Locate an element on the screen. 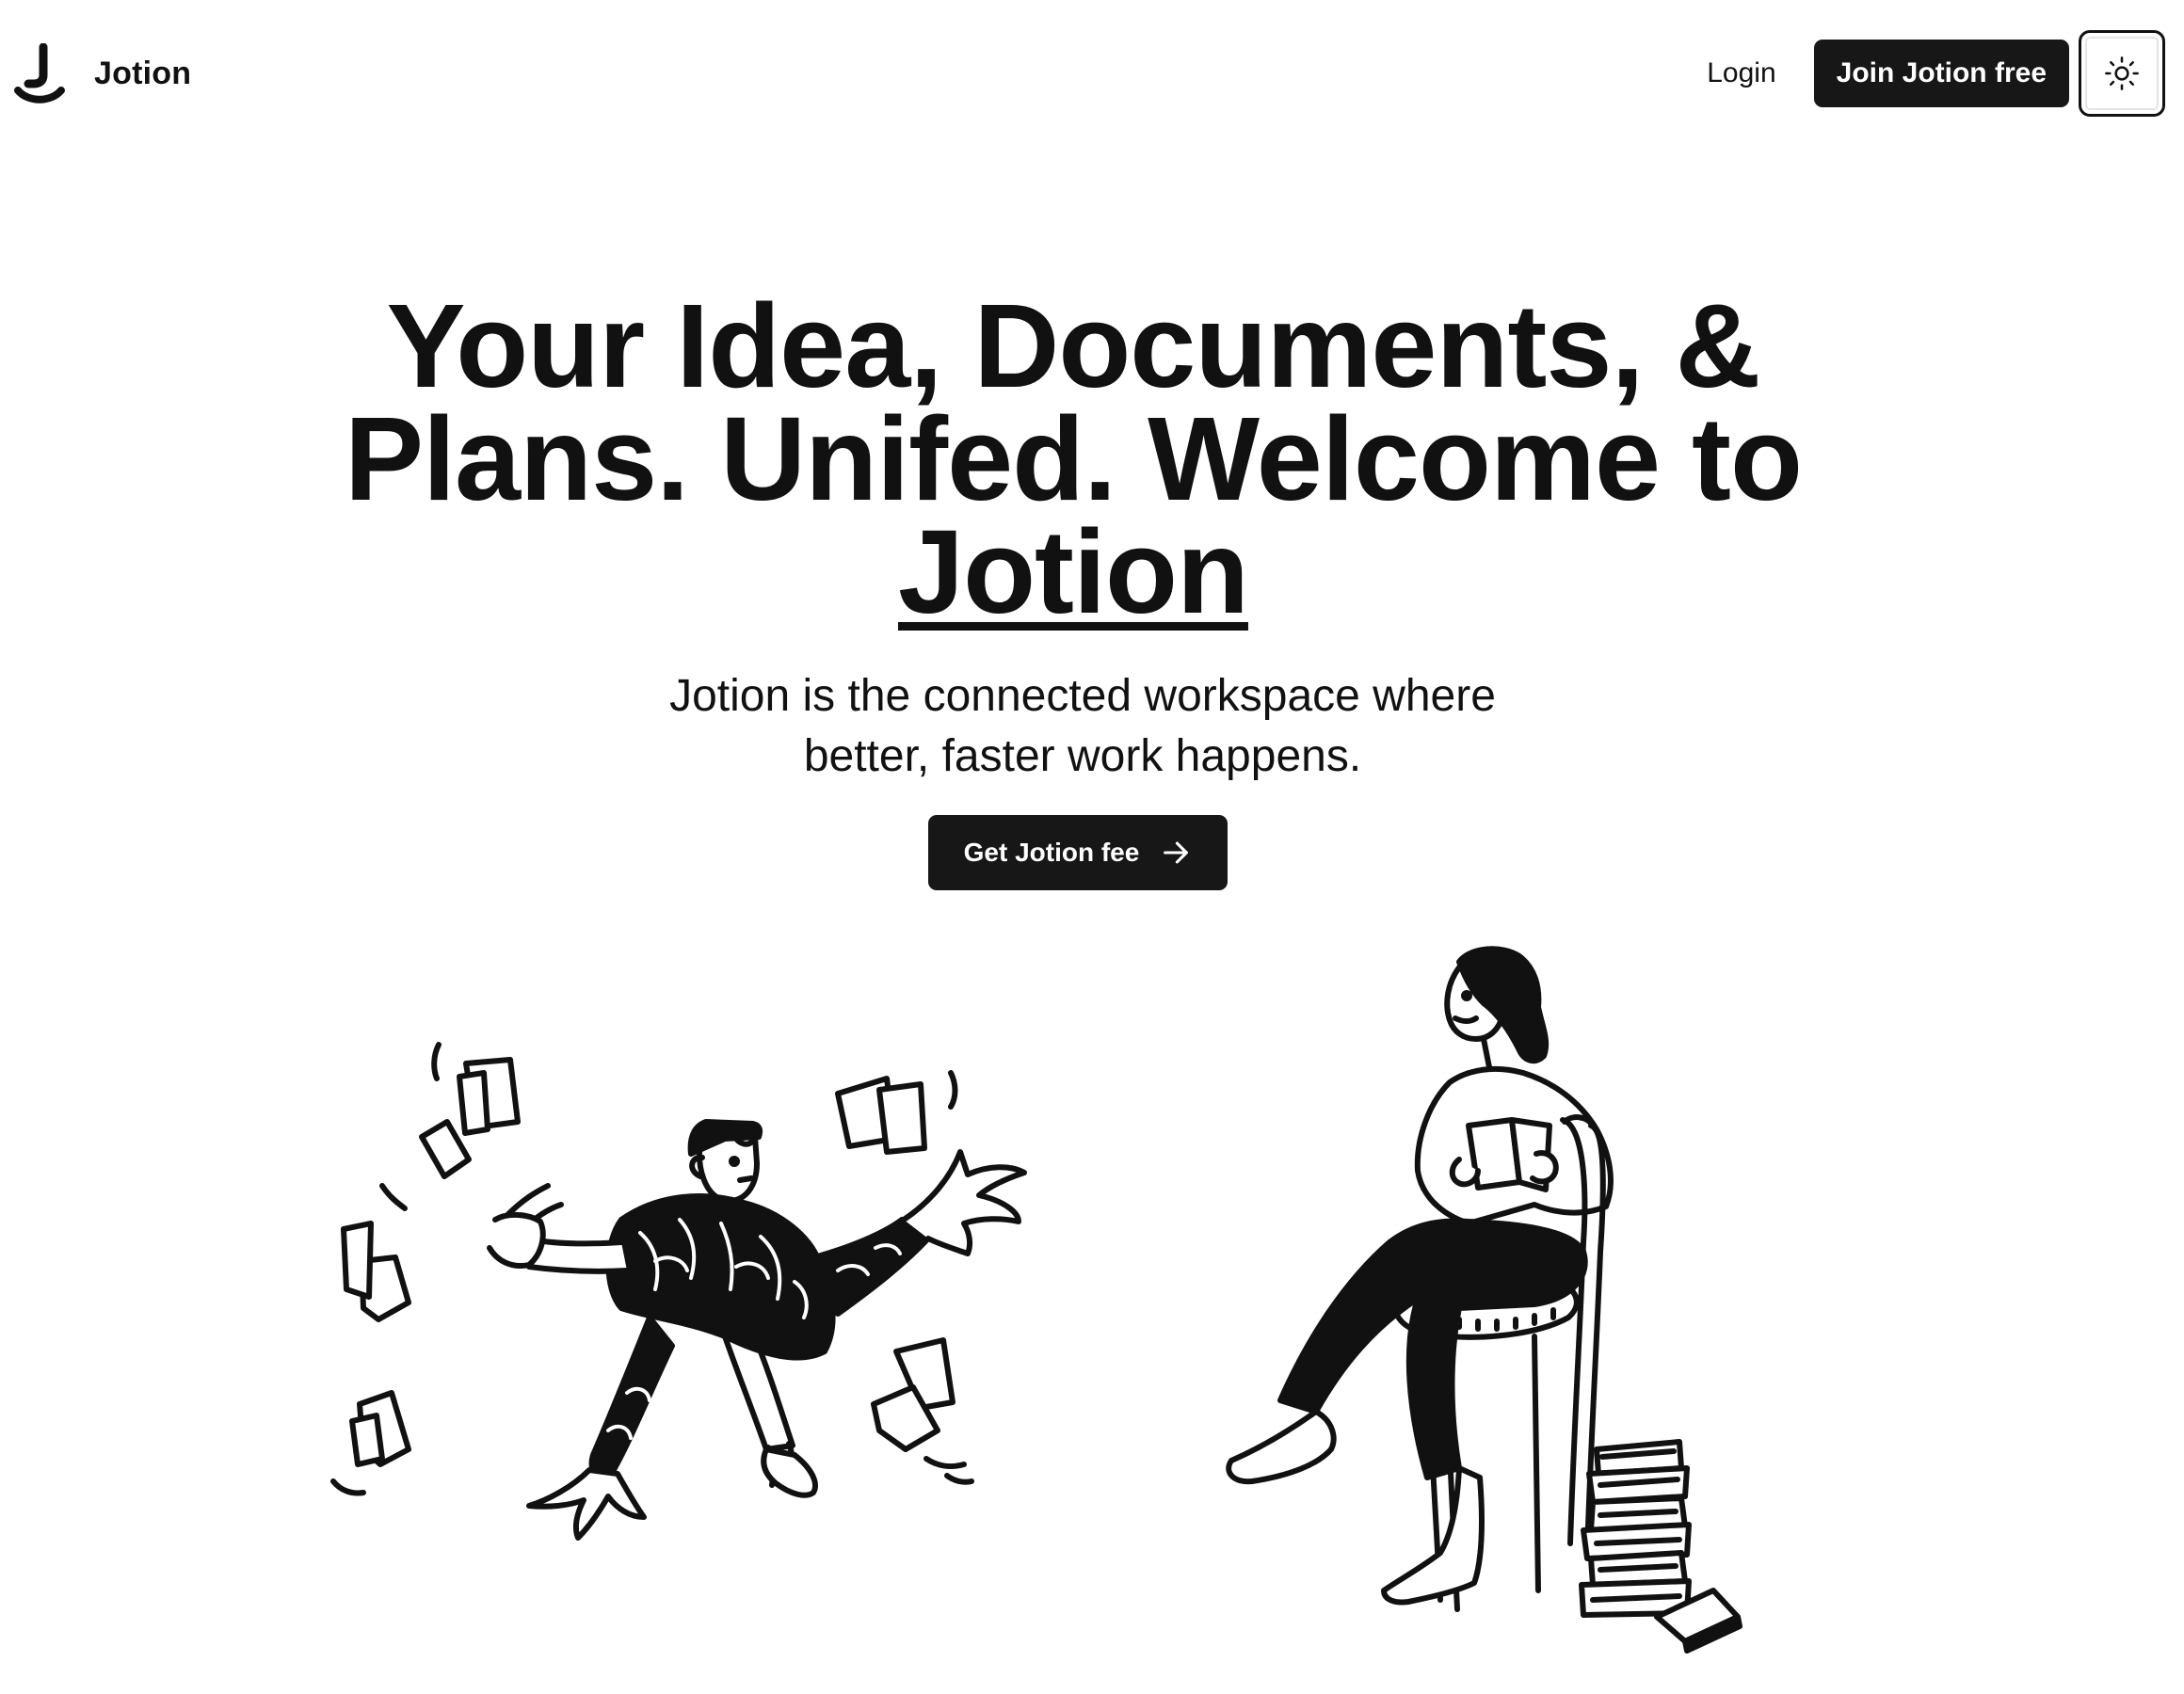 This screenshot has width=2184, height=1694. get-jotion-label: Get Jotion fee is located at coordinates (1051, 852).